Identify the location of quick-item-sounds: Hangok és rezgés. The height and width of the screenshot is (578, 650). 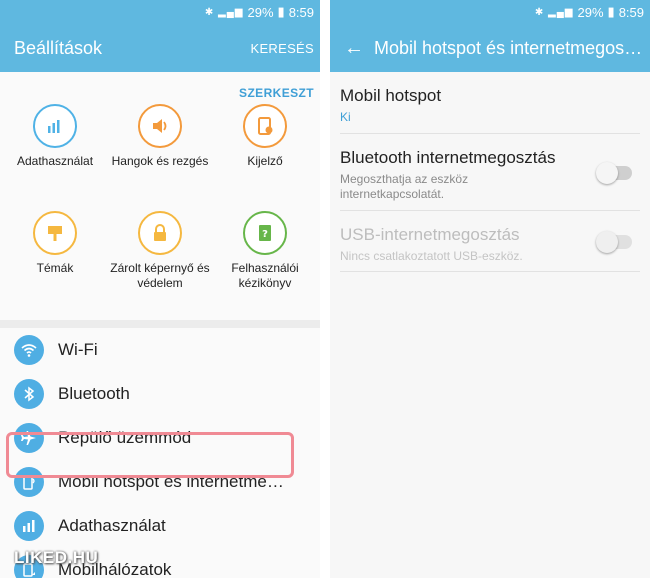
(160, 151).